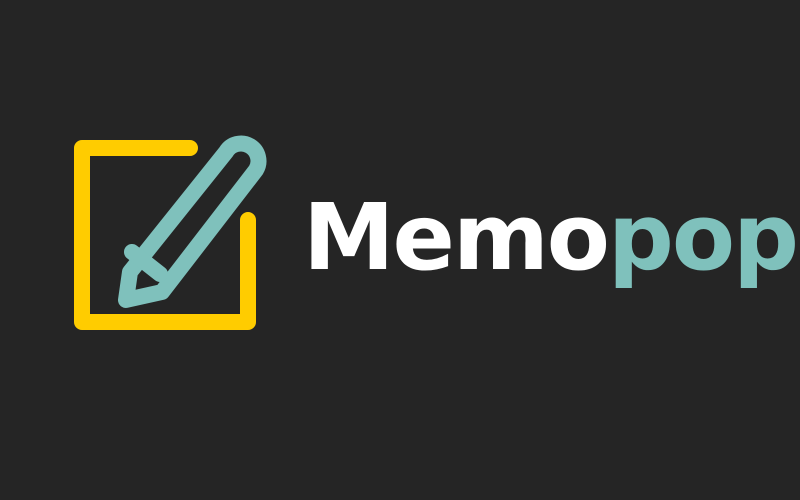  I want to click on wordmark-memo: Memo, so click(456, 237).